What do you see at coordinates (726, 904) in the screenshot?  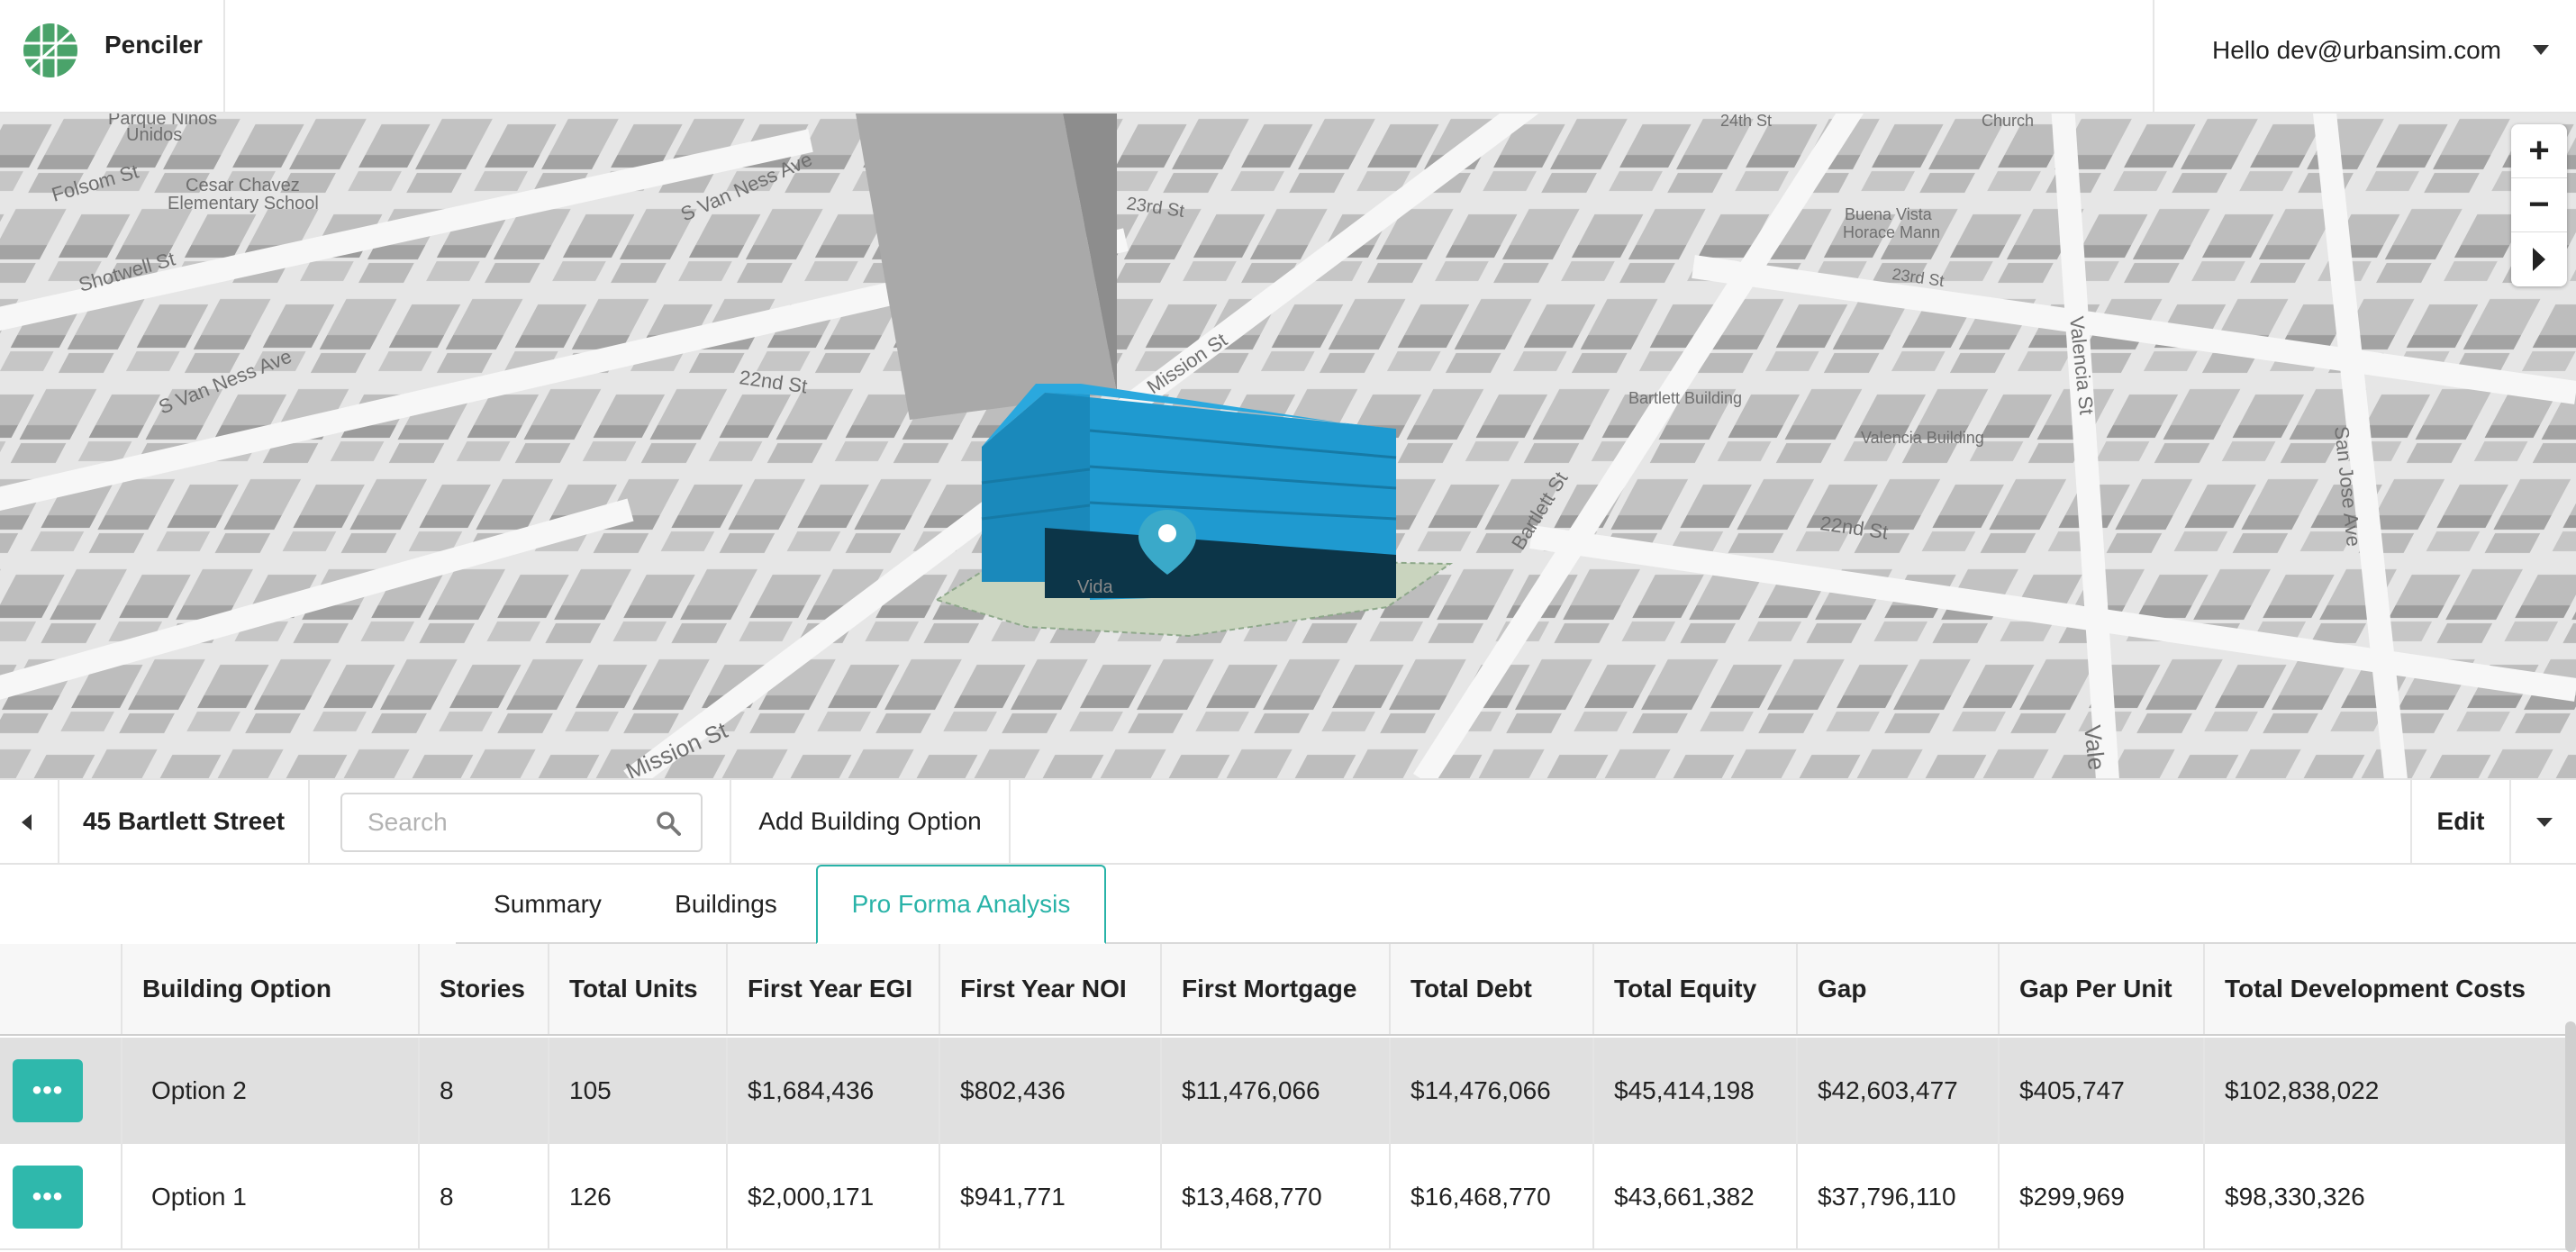 I see `tab-buildings: Buildings` at bounding box center [726, 904].